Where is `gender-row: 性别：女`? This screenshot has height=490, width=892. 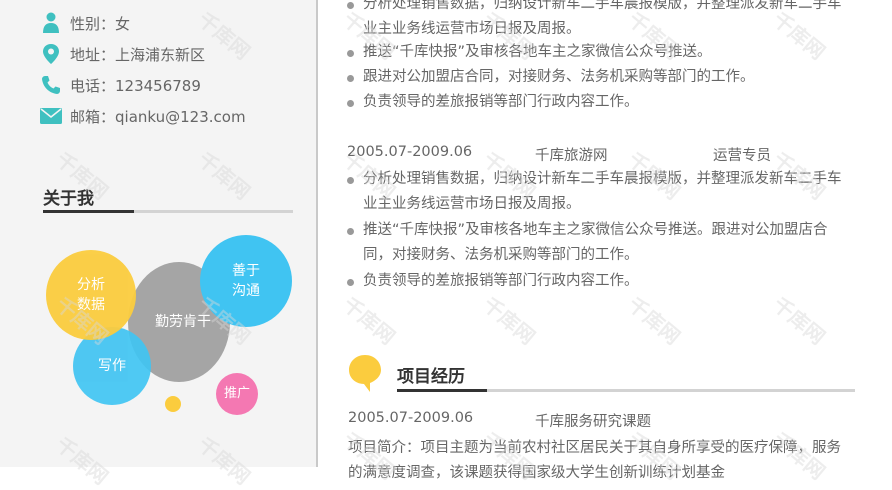 gender-row: 性别：女 is located at coordinates (85, 23).